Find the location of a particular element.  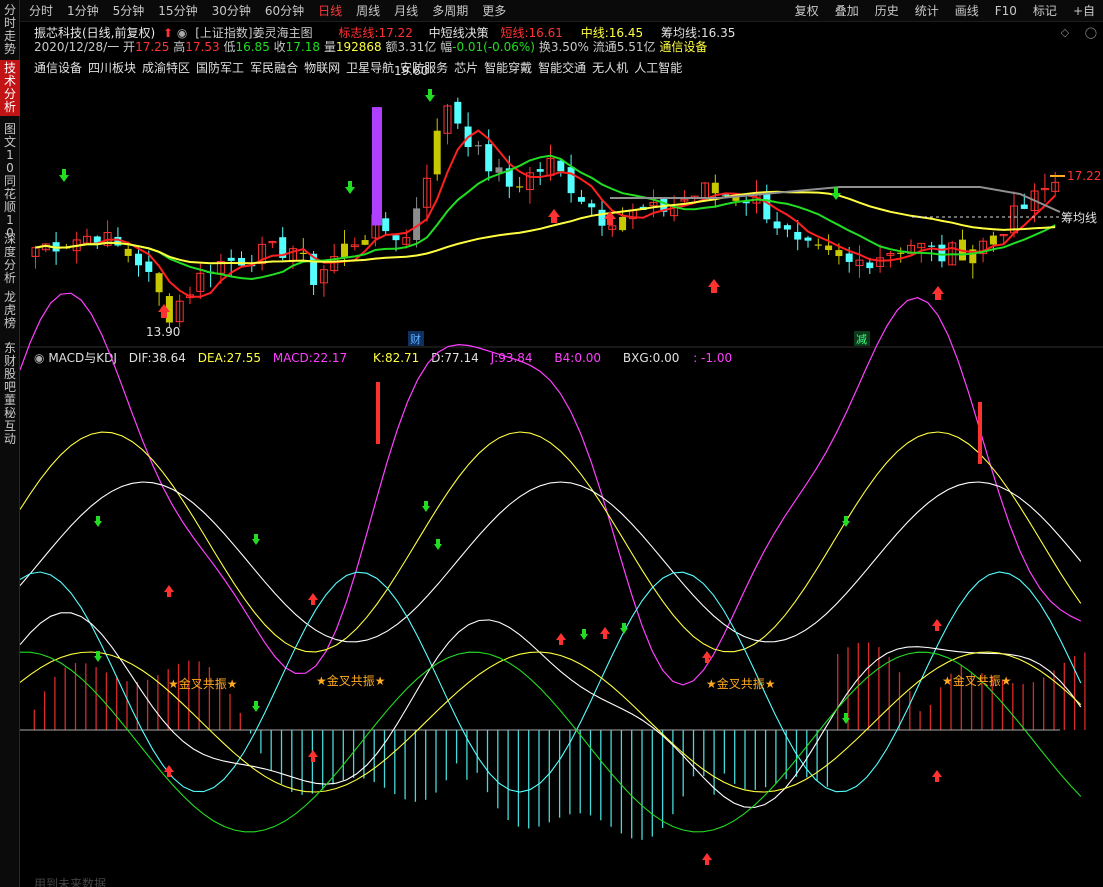

period-tab-10: 更多 is located at coordinates (494, 11).